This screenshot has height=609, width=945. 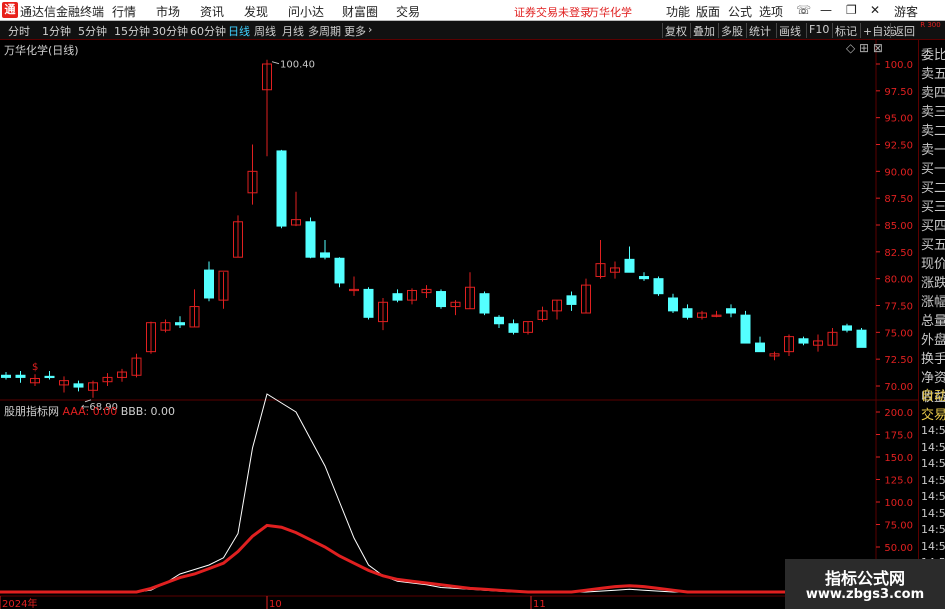 I want to click on quote-field-label: 买一, so click(x=933, y=169).